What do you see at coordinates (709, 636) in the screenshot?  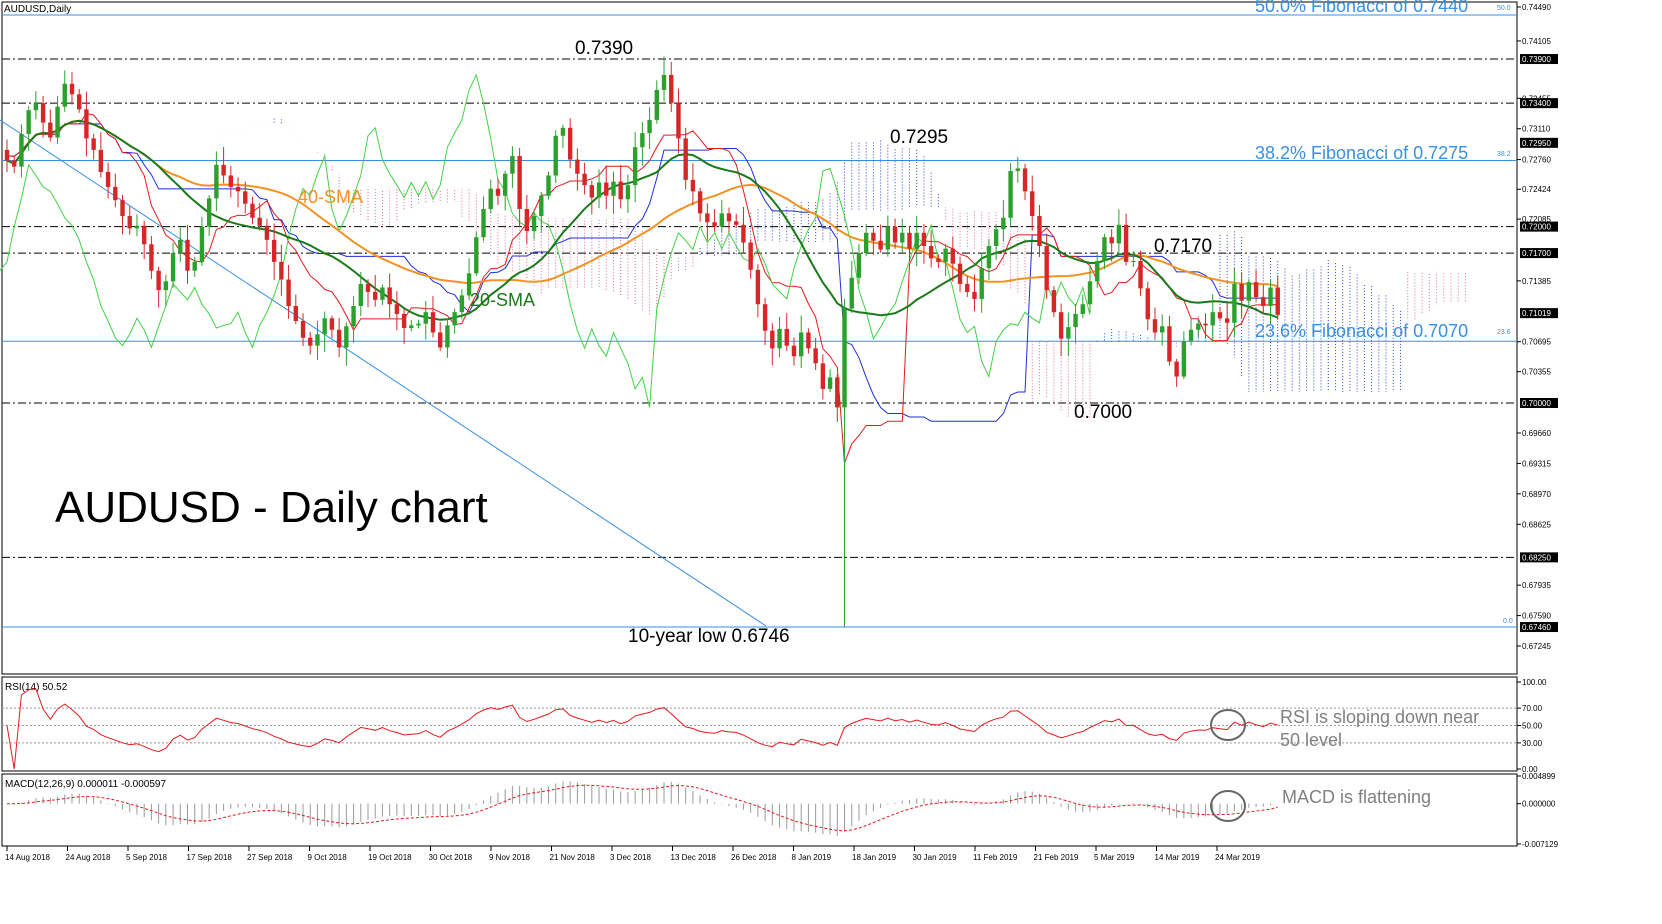 I see `ten-year-low-label: 10-year low 0.6746` at bounding box center [709, 636].